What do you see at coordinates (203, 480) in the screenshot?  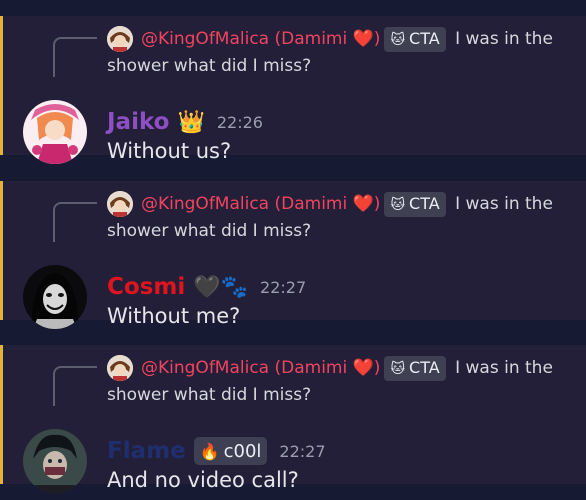 I see `message-content: And no video call?` at bounding box center [203, 480].